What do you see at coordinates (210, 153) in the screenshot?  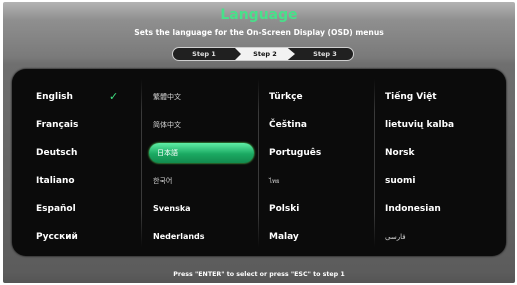 I see `language-option-japanese: 日本語` at bounding box center [210, 153].